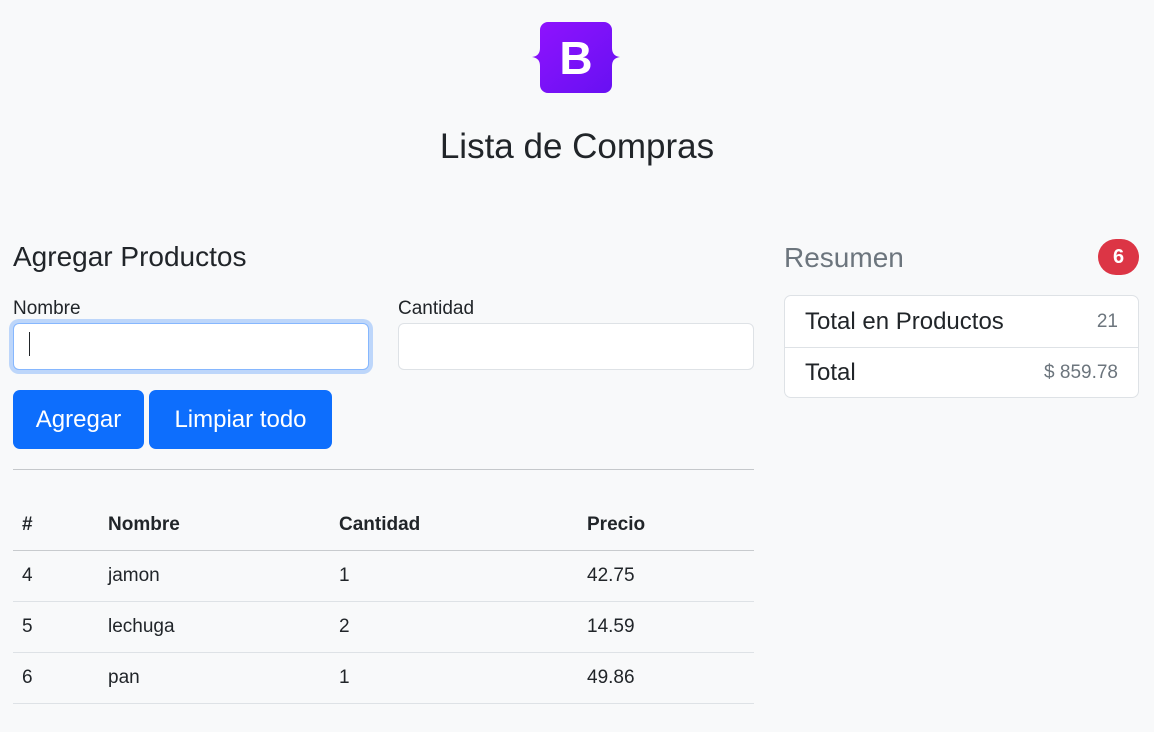  Describe the element at coordinates (1081, 372) in the screenshot. I see `summary-item-value: $ 859.78` at that location.